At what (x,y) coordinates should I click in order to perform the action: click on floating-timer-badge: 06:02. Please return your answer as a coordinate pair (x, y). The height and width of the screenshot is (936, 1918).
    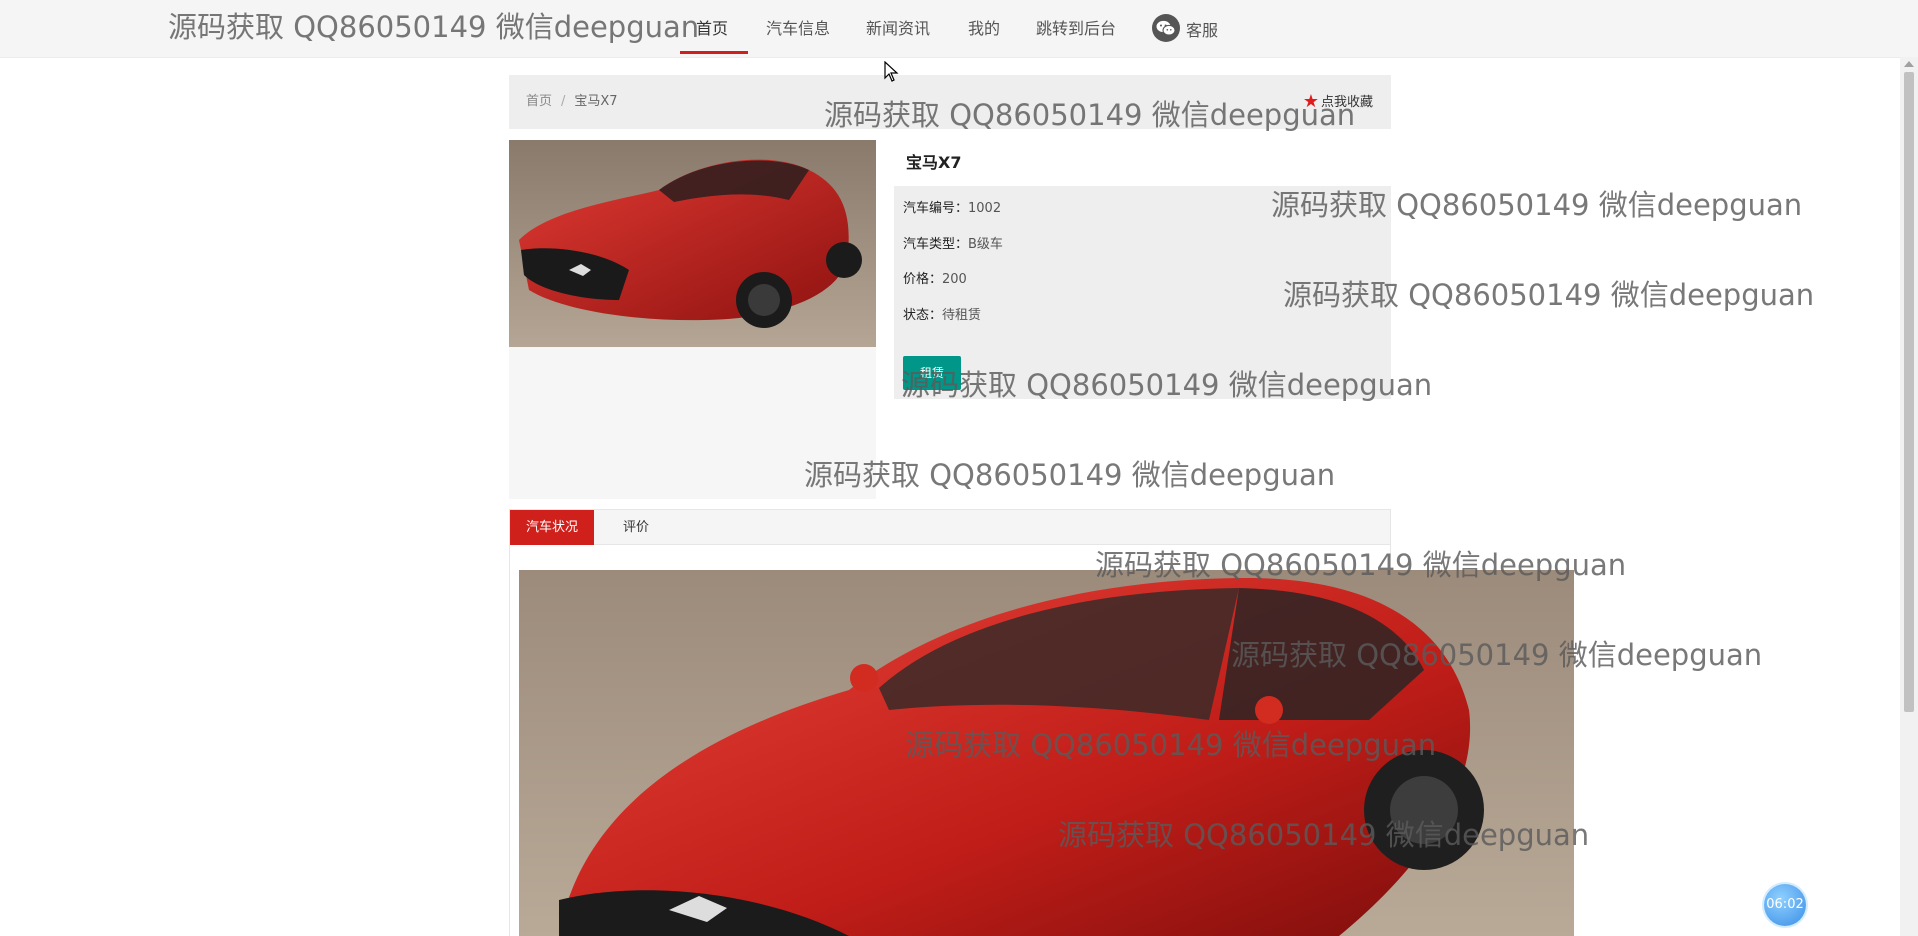
    Looking at the image, I should click on (1785, 905).